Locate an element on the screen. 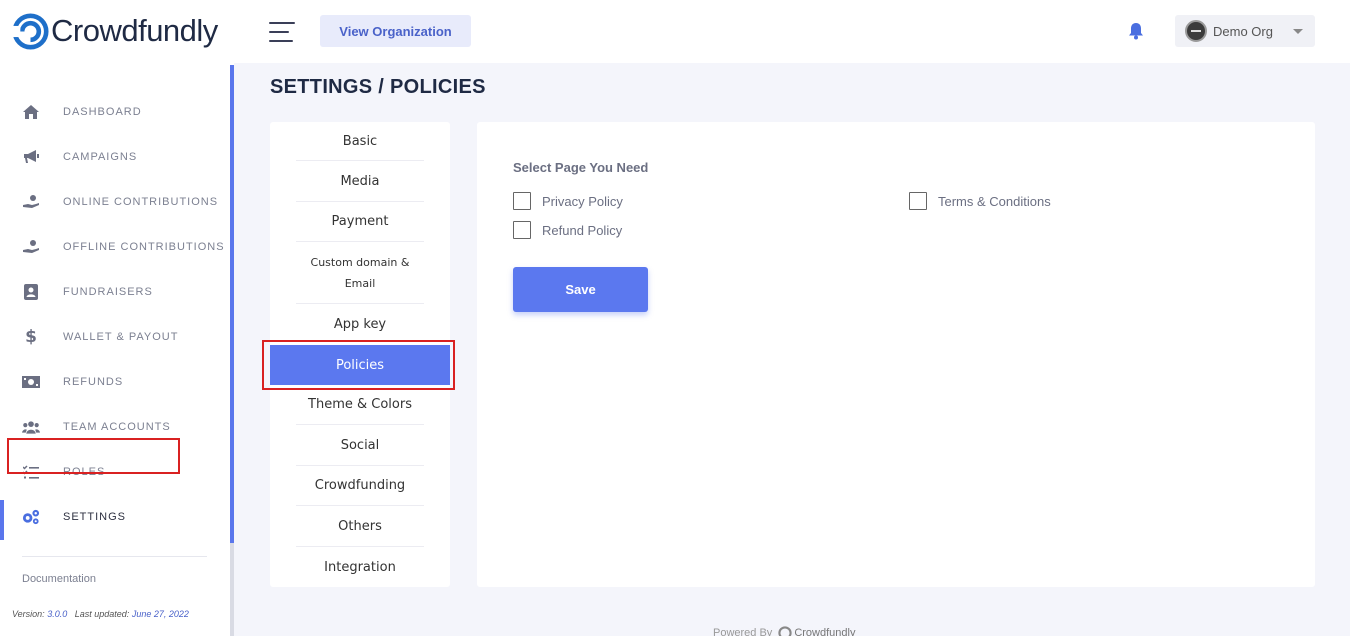  crowdfundly-logo: Crowdfundly is located at coordinates (115, 31).